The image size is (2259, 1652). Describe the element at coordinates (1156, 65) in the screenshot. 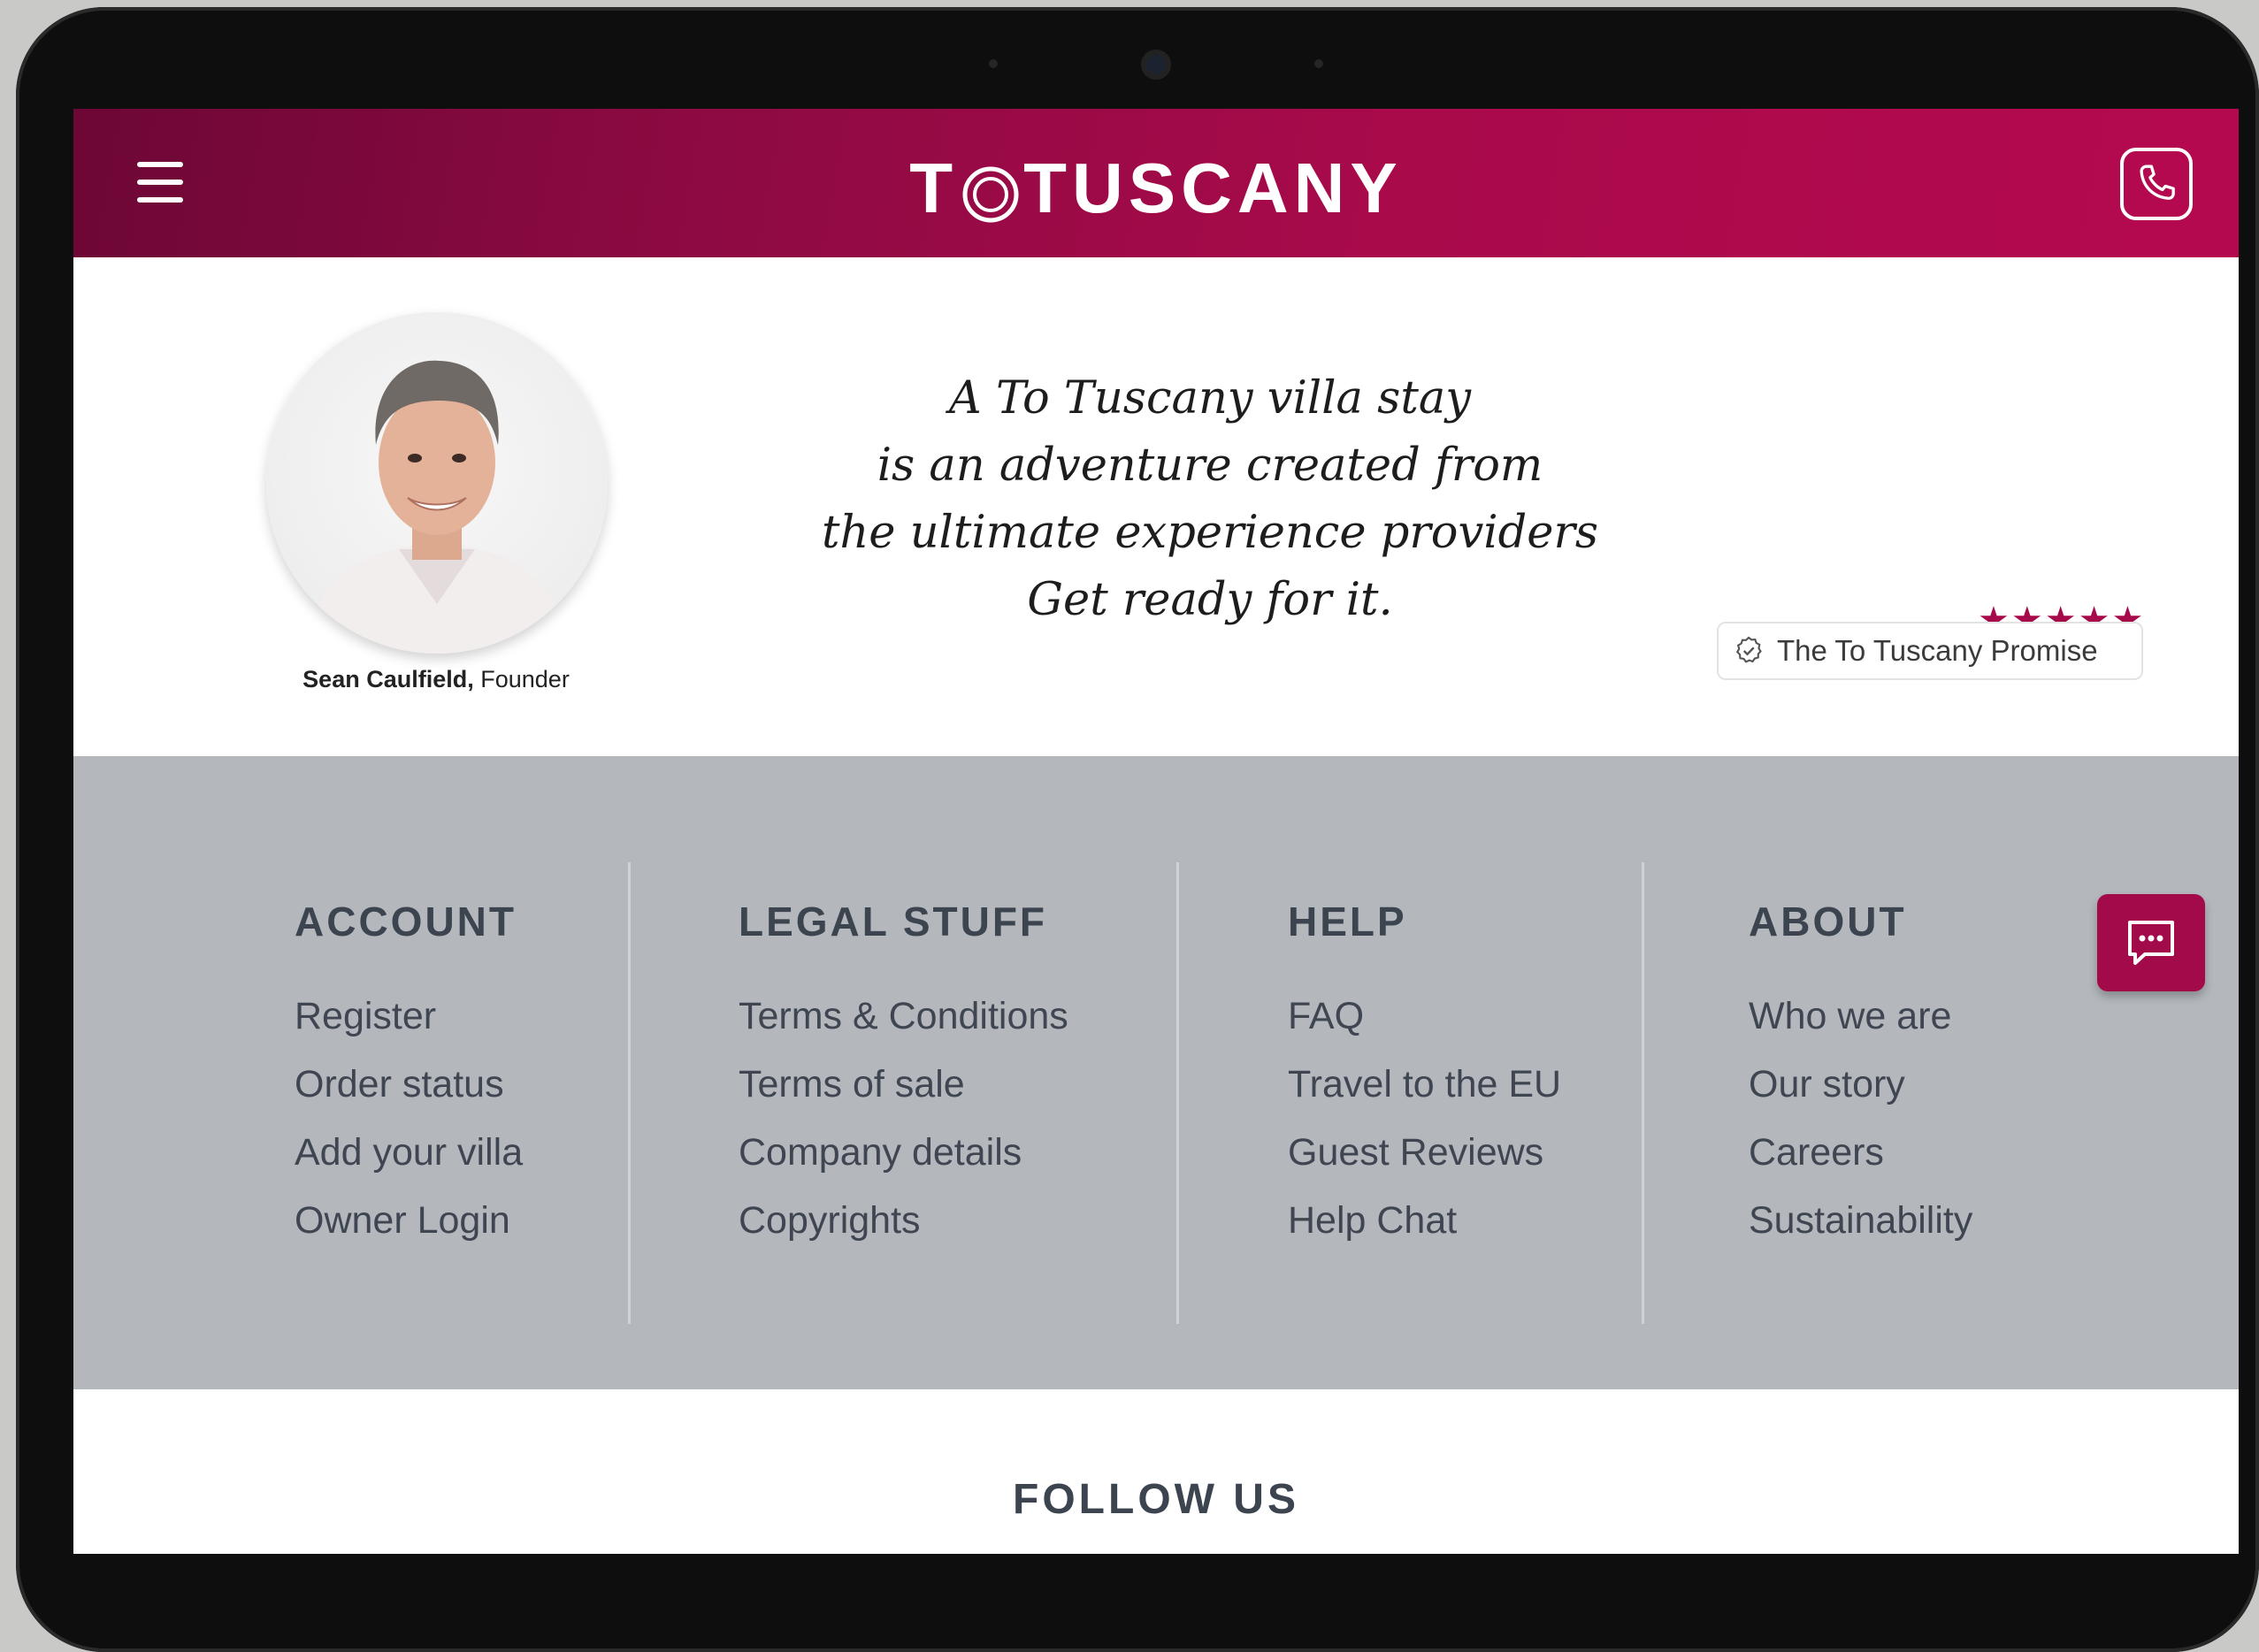

I see `front-camera` at that location.